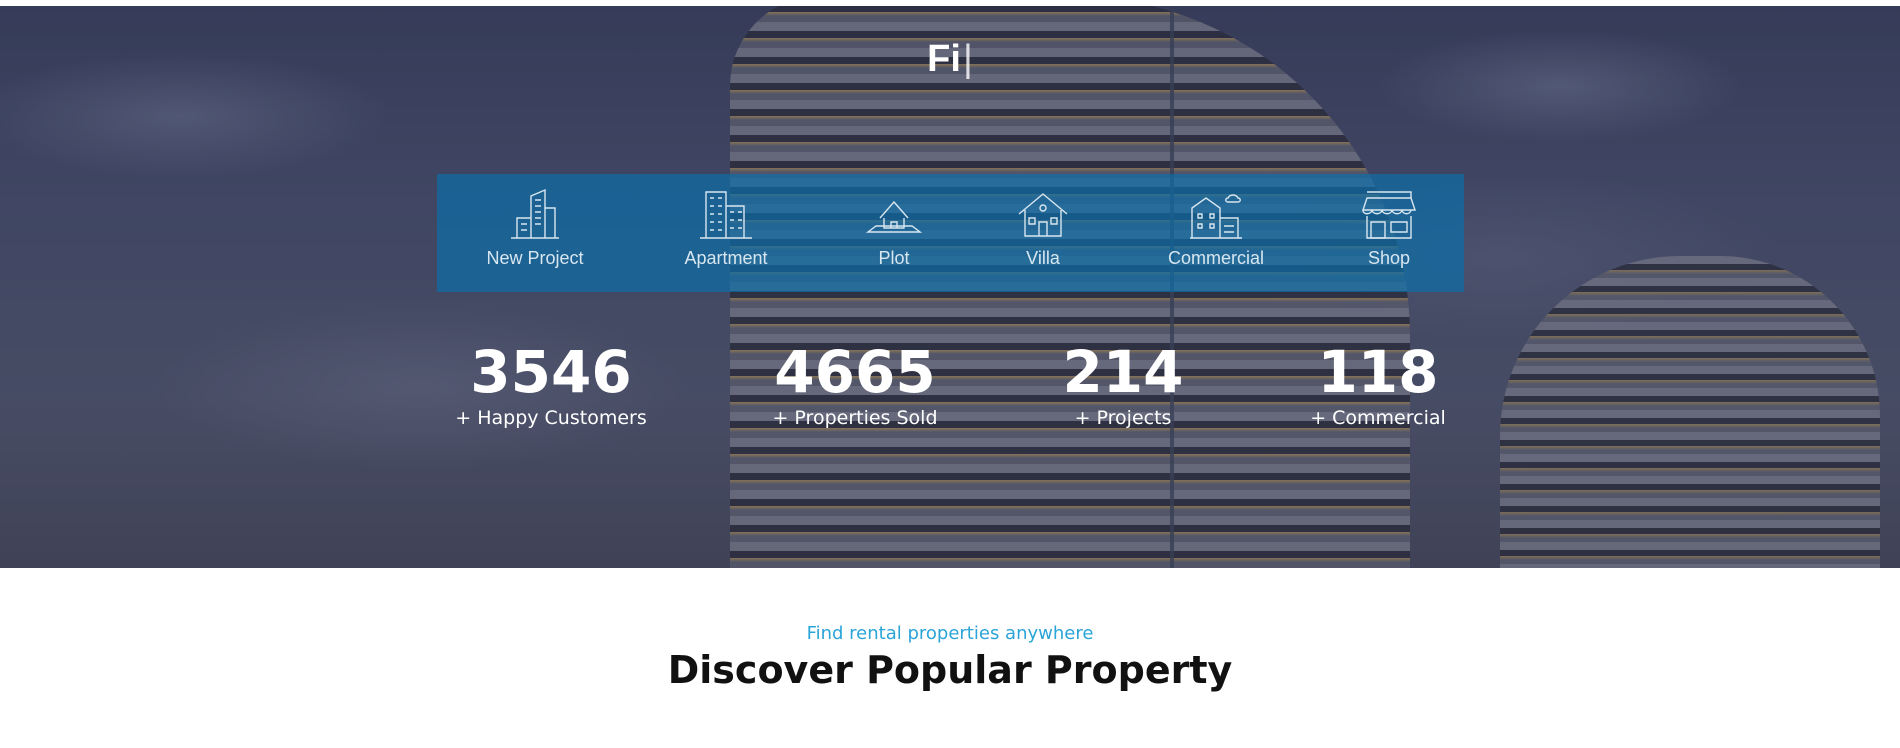  What do you see at coordinates (726, 214) in the screenshot?
I see `apartment-building-icon` at bounding box center [726, 214].